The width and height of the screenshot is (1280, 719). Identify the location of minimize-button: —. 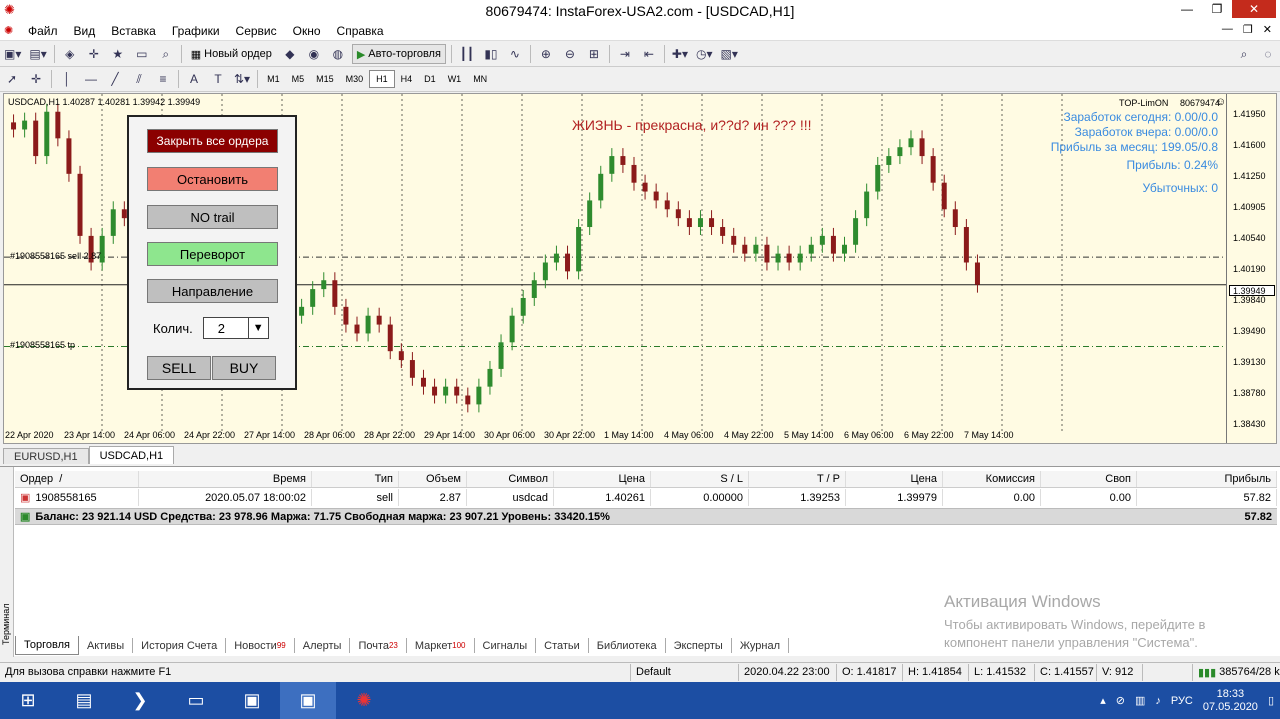
(1187, 9).